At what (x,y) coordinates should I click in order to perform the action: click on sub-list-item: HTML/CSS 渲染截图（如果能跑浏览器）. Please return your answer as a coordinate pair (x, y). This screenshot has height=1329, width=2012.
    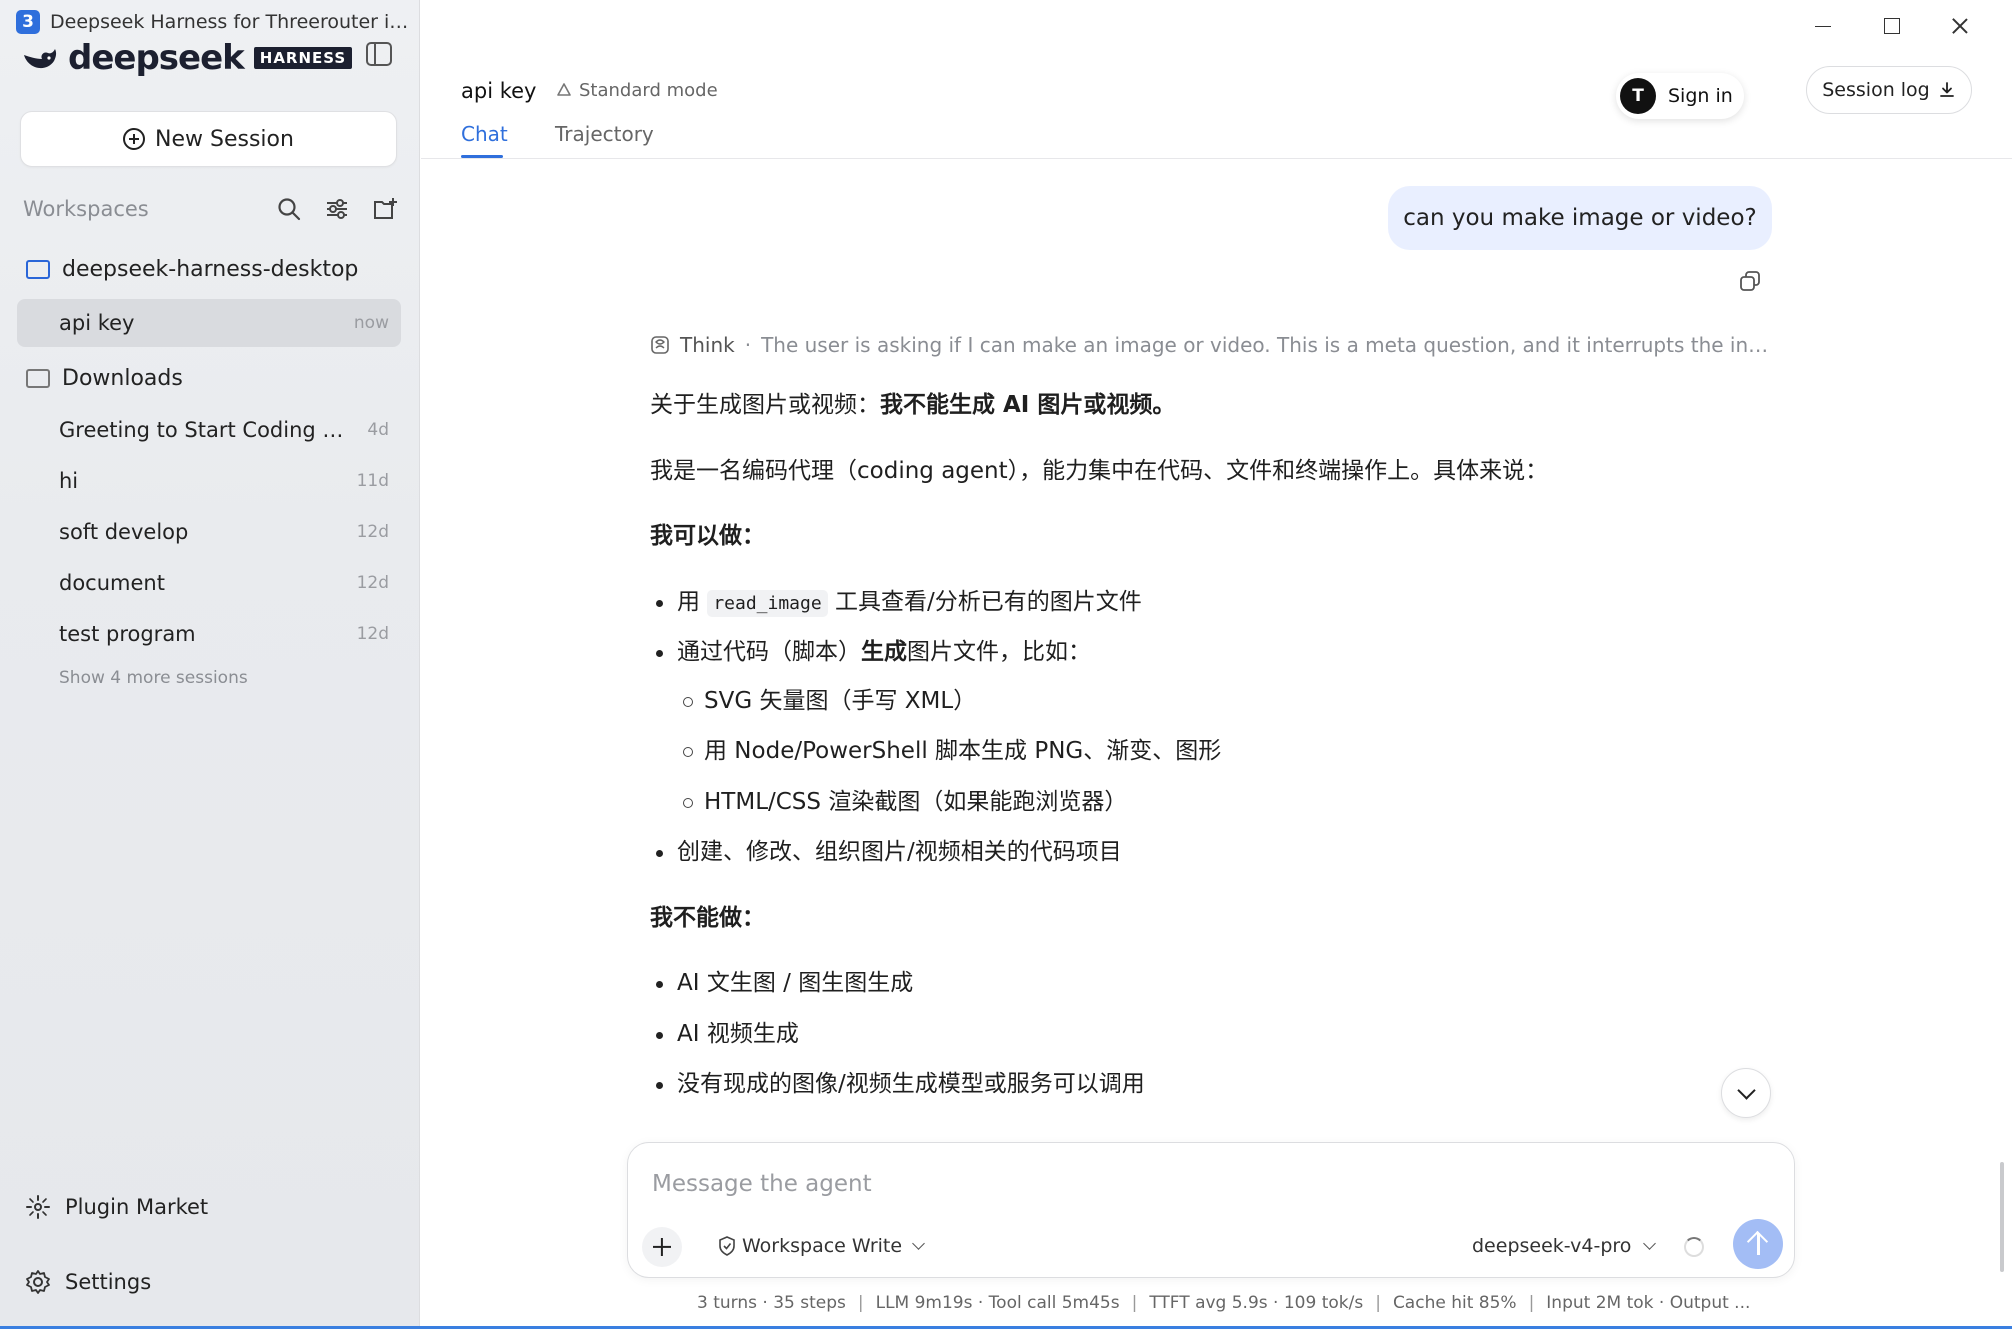
    Looking at the image, I should click on (1223, 802).